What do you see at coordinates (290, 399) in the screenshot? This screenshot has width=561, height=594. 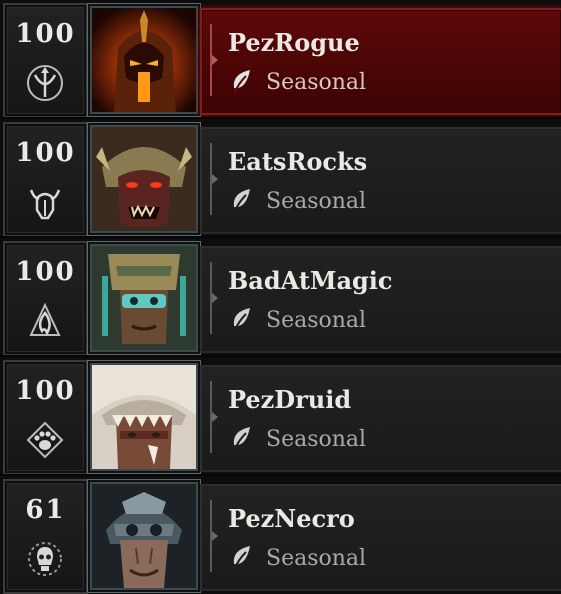 I see `character-name: PezDruid` at bounding box center [290, 399].